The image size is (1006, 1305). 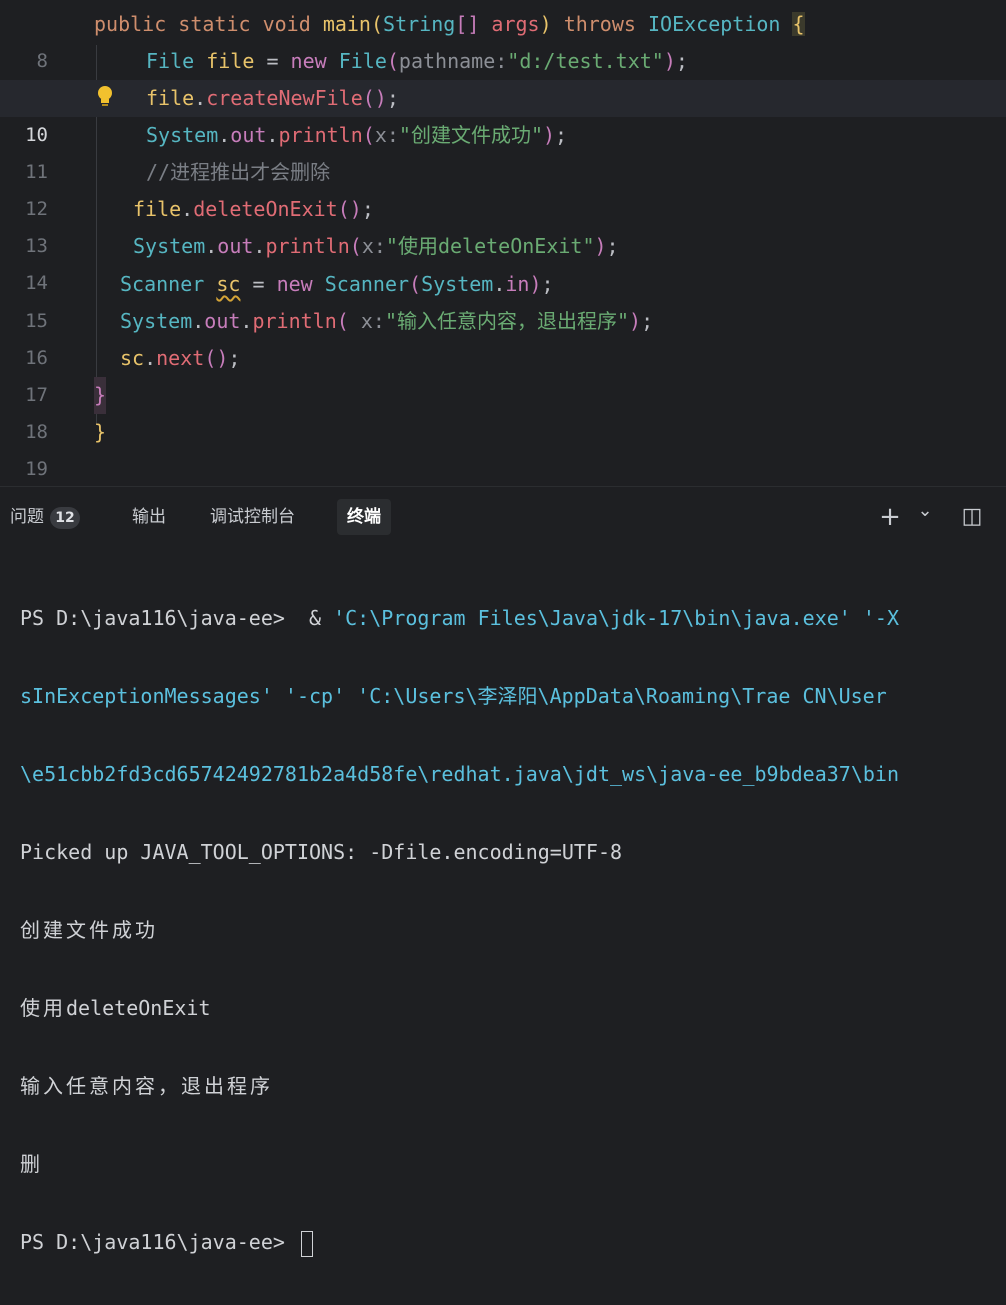 I want to click on code-line: 20, so click(x=503, y=468).